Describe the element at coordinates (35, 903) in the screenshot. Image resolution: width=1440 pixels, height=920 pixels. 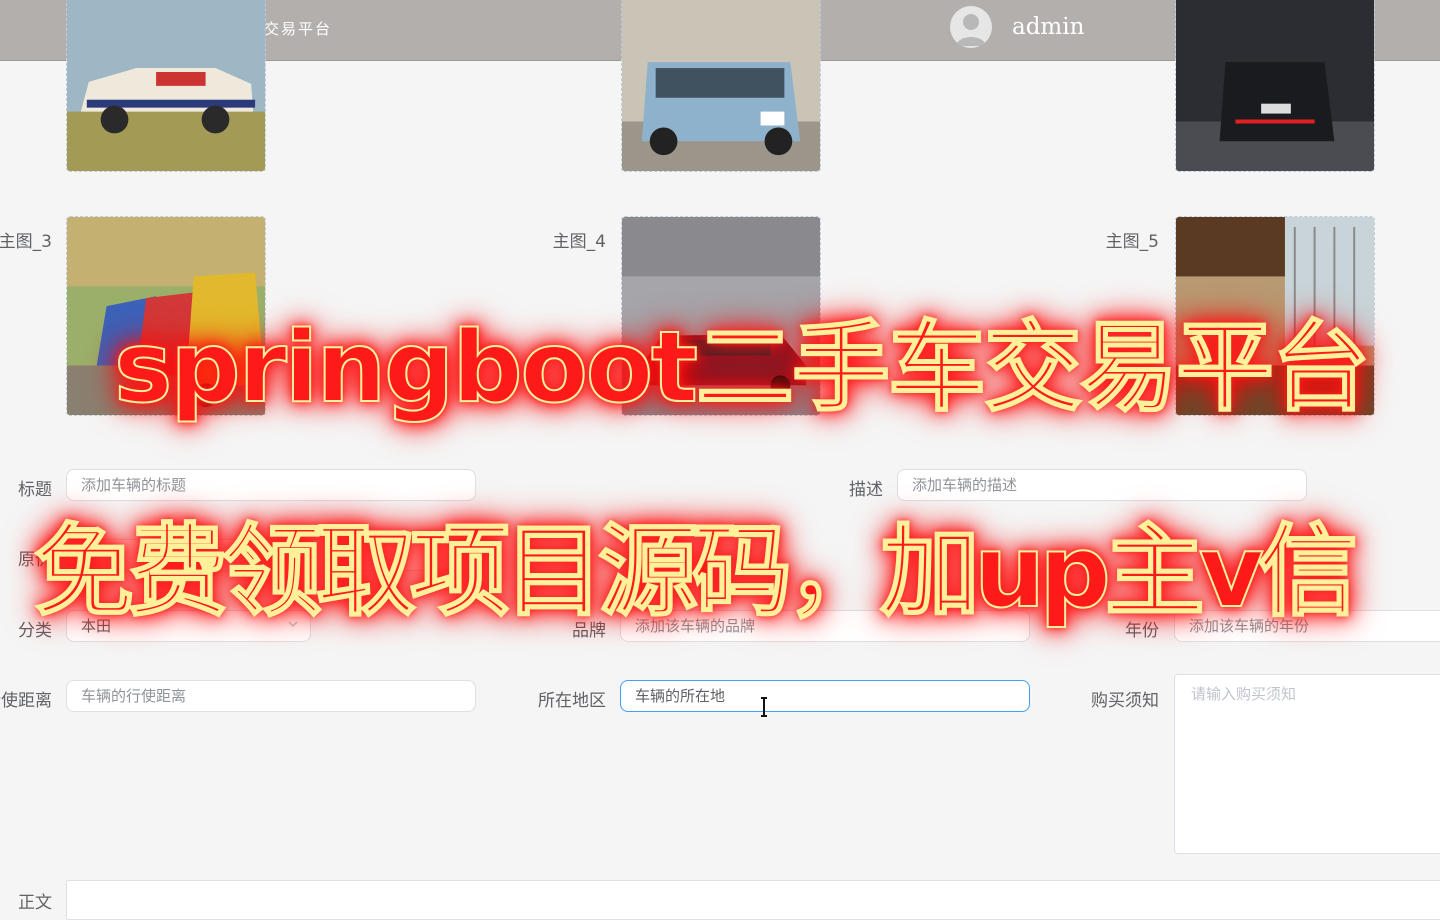
I see `content-label: 正文` at that location.